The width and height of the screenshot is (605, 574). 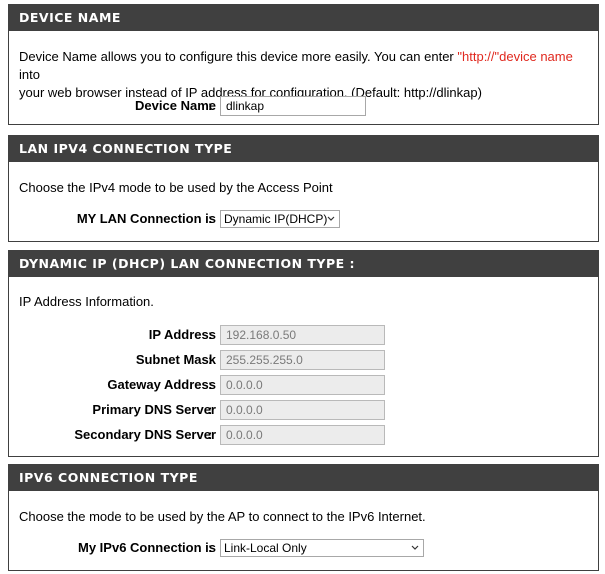 What do you see at coordinates (146, 218) in the screenshot?
I see `lan-connection-label: MY LAN Connection is` at bounding box center [146, 218].